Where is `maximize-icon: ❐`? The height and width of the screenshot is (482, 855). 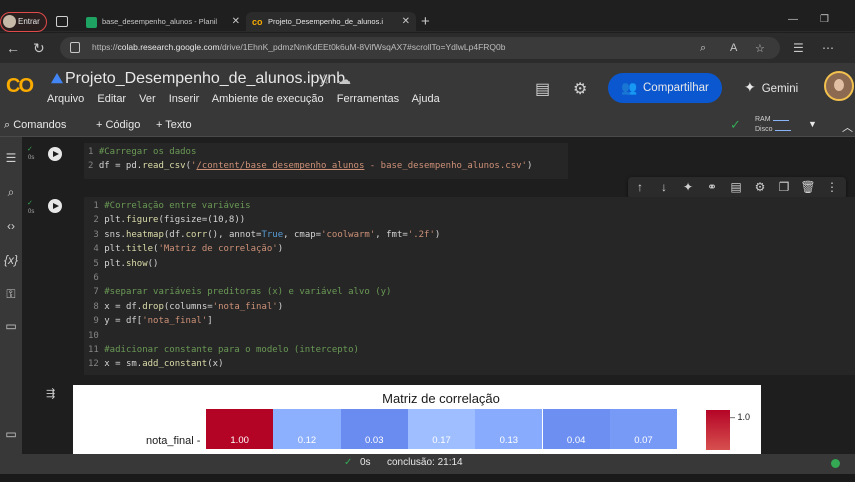 maximize-icon: ❐ is located at coordinates (824, 19).